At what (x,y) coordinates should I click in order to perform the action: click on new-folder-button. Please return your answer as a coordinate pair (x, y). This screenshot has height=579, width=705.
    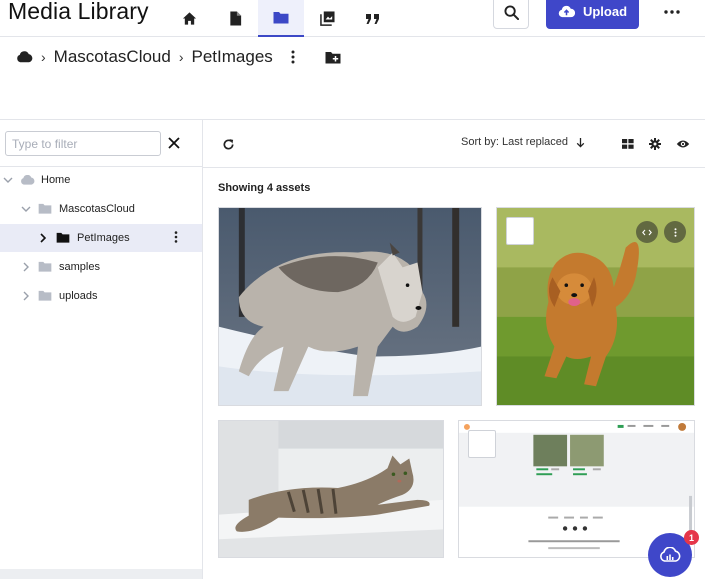
    Looking at the image, I should click on (333, 57).